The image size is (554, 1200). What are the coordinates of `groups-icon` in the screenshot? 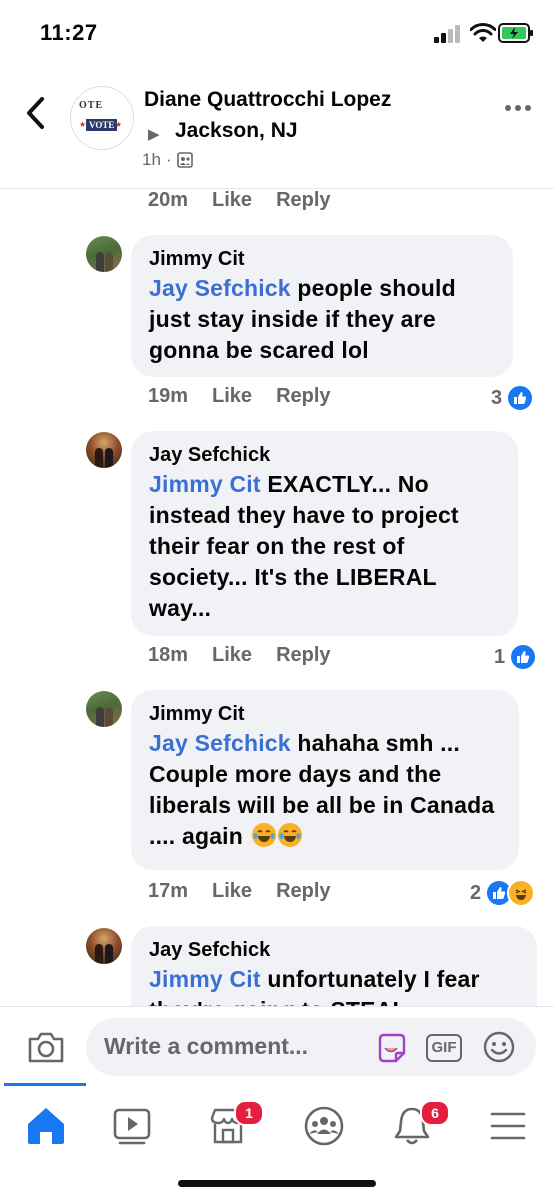 It's located at (324, 1126).